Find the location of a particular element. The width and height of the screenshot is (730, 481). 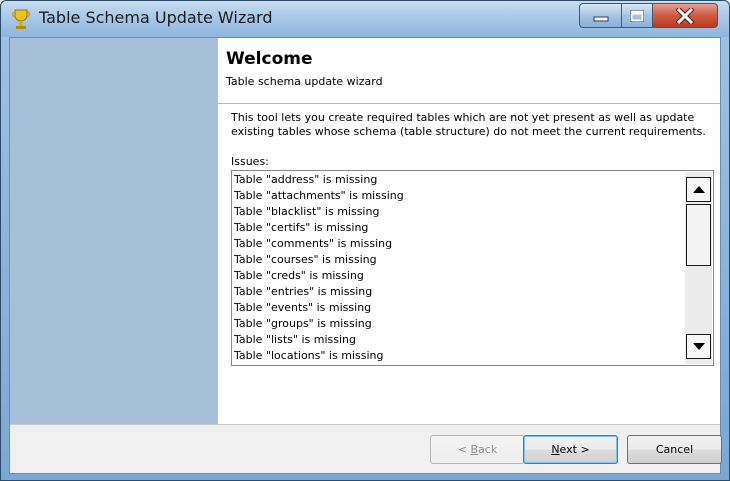

scroll-up-button is located at coordinates (698, 189).